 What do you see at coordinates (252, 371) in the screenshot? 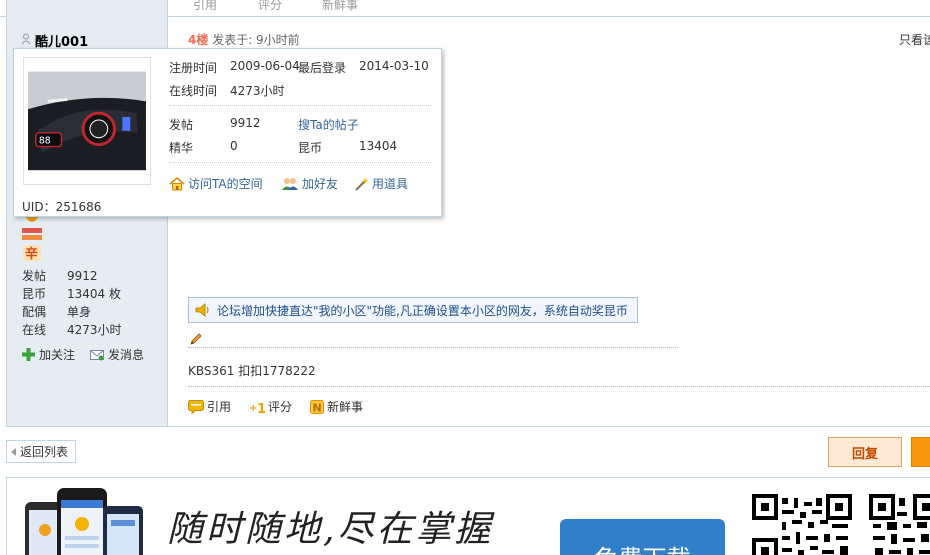
I see `signature-text: KBS361 扣扣1778222` at bounding box center [252, 371].